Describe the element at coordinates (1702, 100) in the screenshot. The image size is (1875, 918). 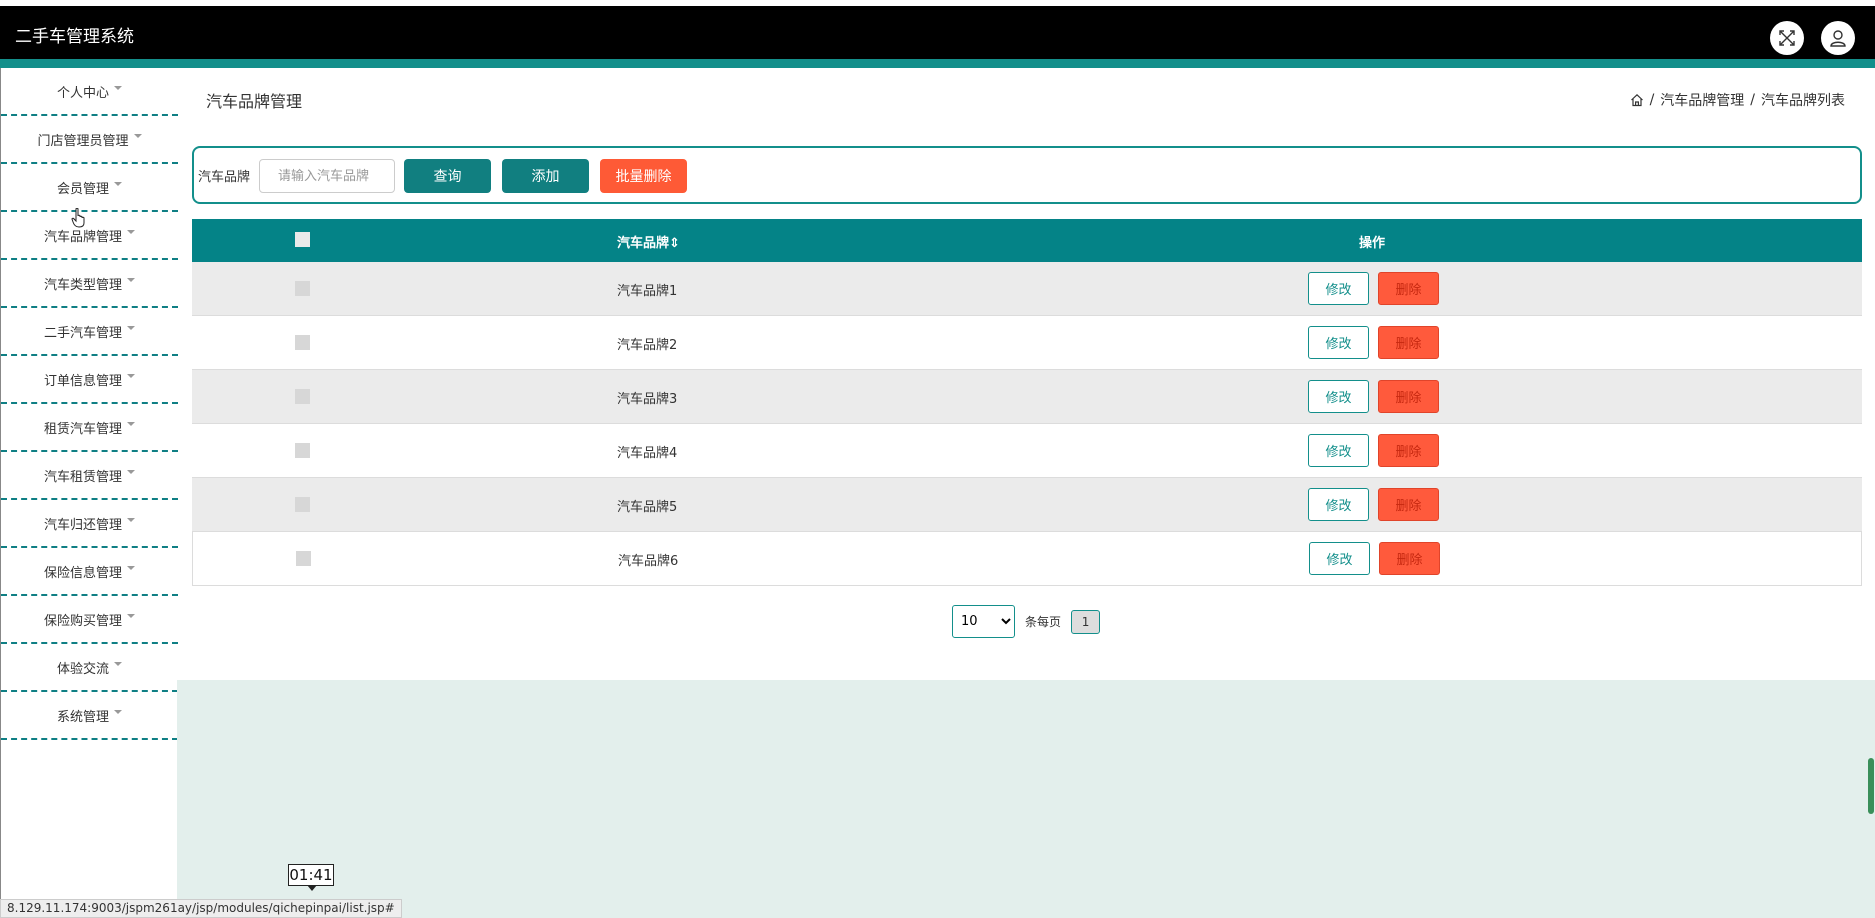
I see `breadcrumb-item-brand-management: 汽车品牌管理` at that location.